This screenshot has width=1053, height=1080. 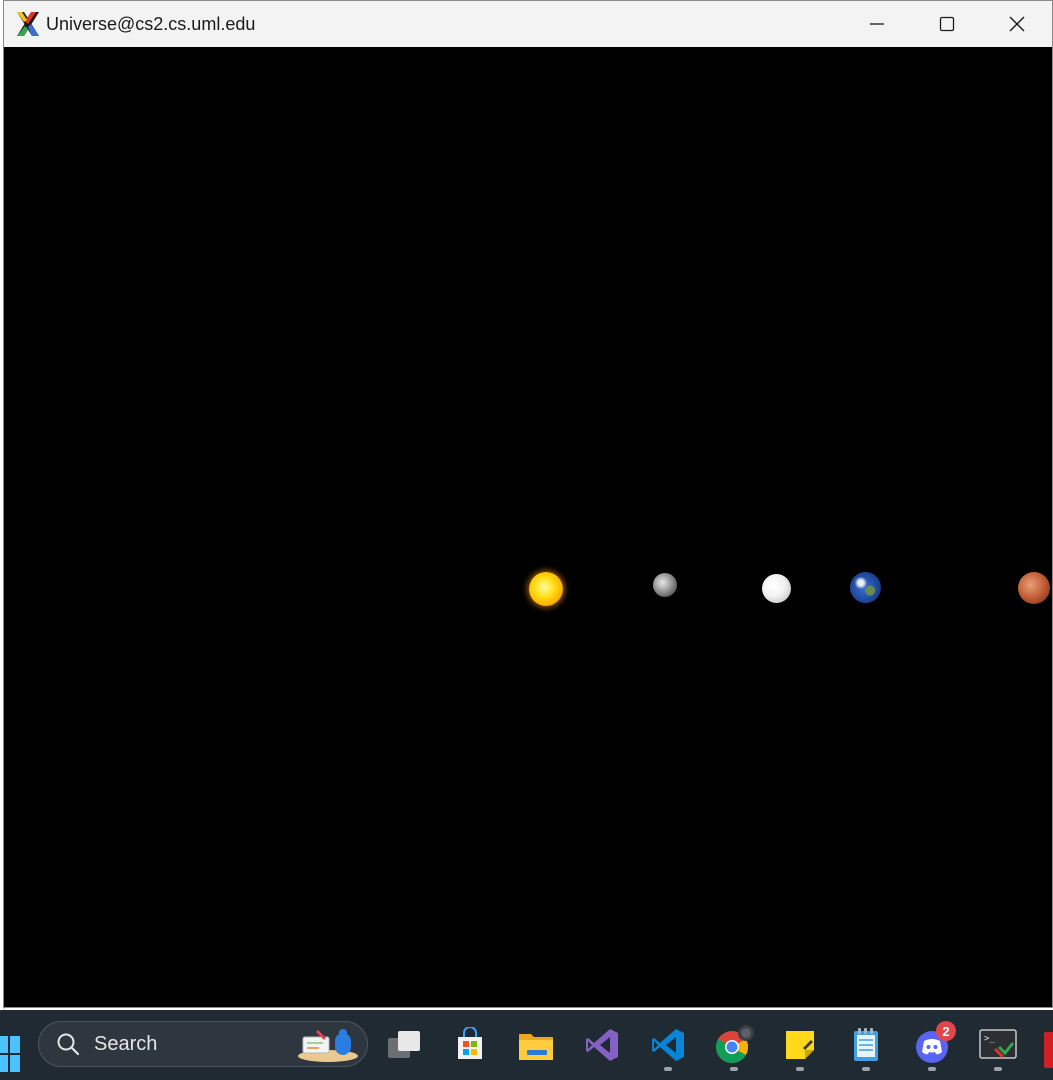 I want to click on notepad-icon, so click(x=866, y=1044).